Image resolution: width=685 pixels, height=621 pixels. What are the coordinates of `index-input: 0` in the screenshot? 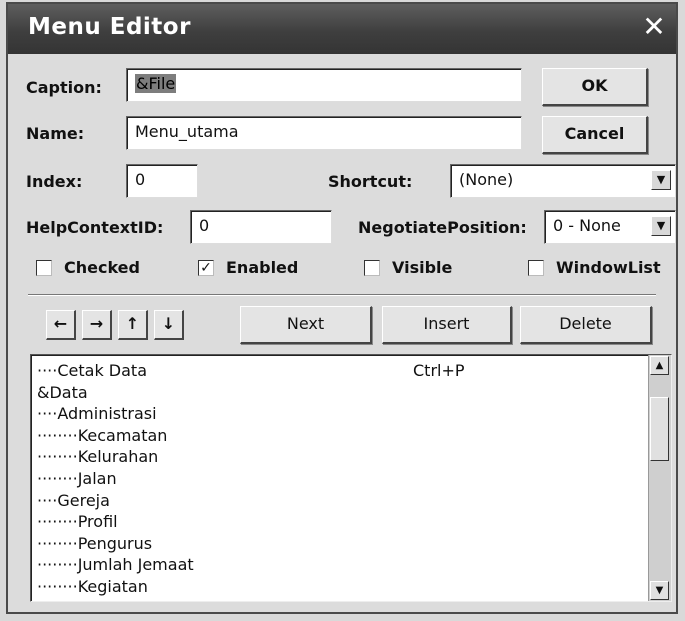 It's located at (162, 181).